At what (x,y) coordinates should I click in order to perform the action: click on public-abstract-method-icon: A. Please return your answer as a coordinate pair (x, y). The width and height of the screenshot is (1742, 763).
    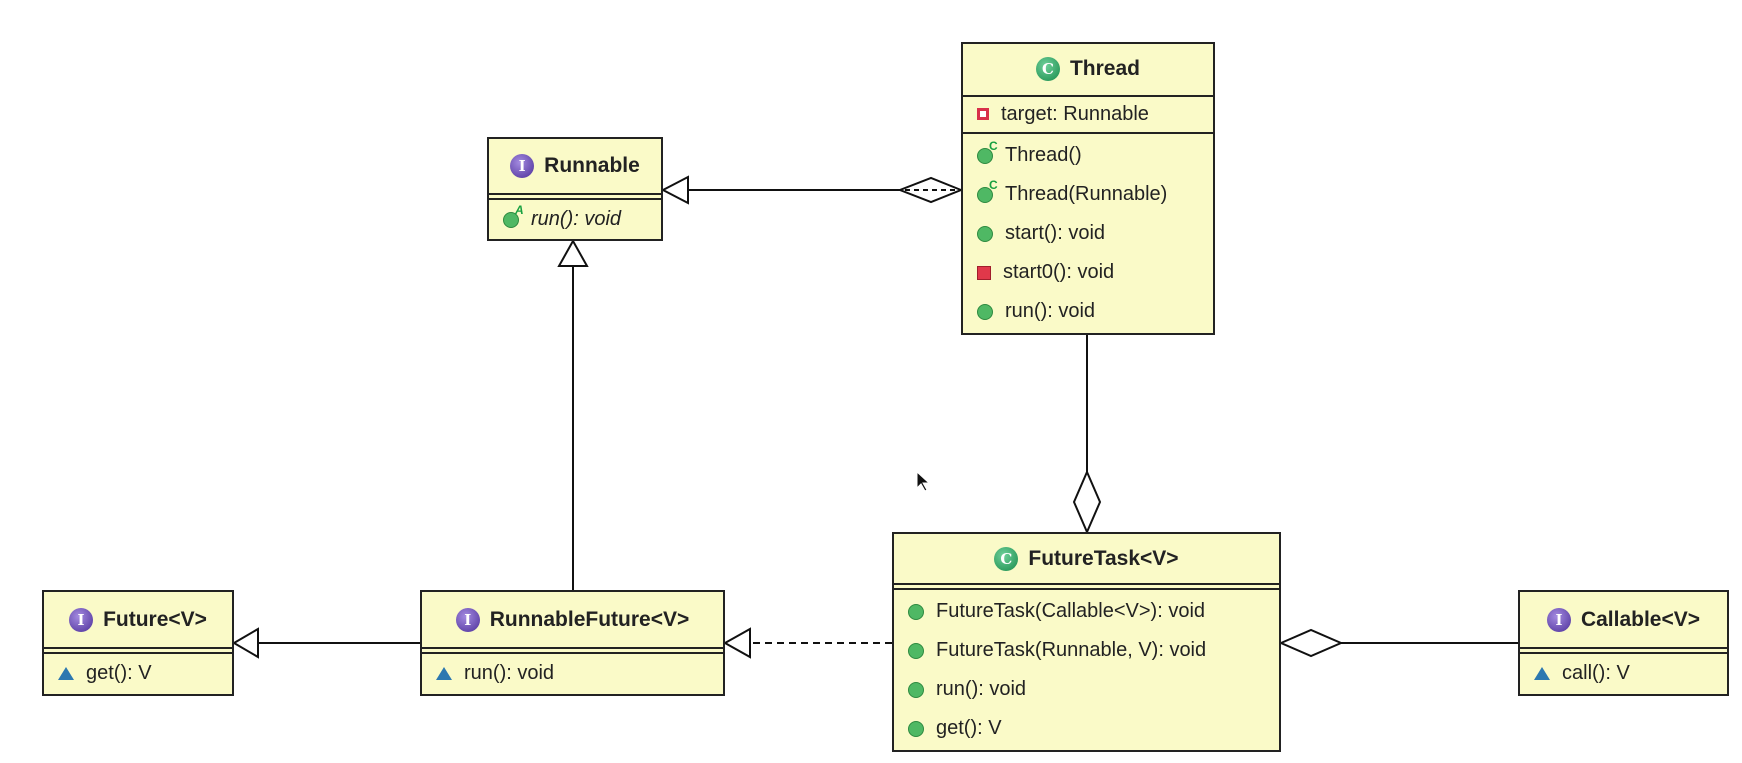
    Looking at the image, I should click on (513, 215).